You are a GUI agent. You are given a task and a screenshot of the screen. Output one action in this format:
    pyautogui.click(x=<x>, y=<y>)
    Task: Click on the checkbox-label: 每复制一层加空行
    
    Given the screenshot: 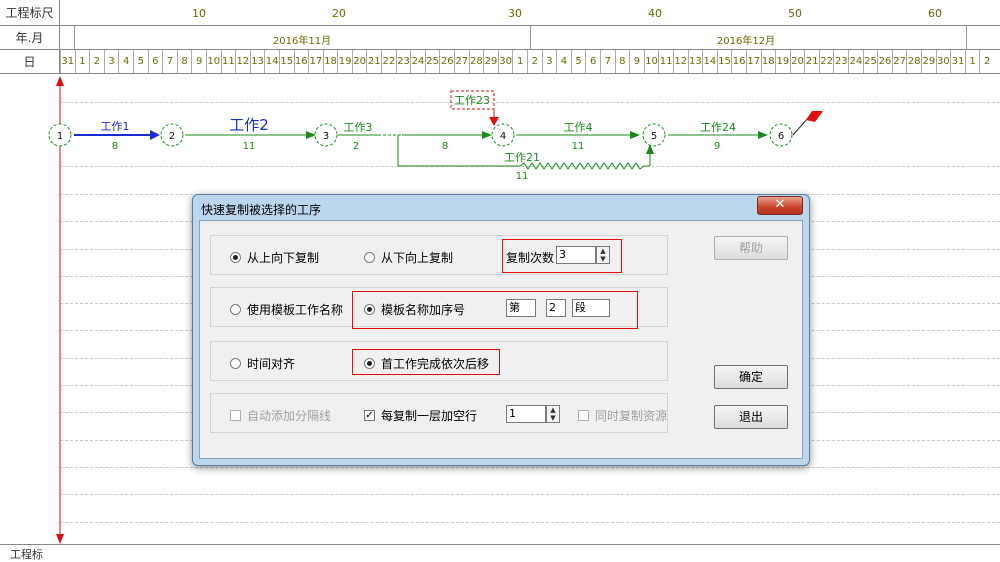 What is the action you would take?
    pyautogui.click(x=429, y=416)
    